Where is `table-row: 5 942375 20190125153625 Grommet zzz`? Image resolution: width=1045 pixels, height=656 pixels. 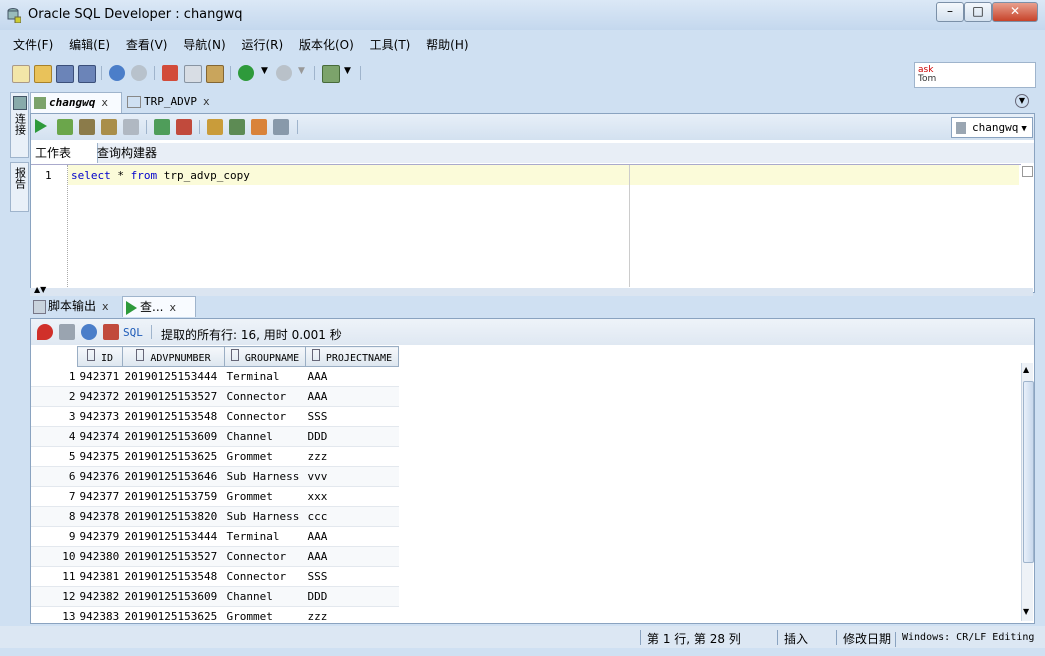 table-row: 5 942375 20190125153625 Grommet zzz is located at coordinates (215, 456).